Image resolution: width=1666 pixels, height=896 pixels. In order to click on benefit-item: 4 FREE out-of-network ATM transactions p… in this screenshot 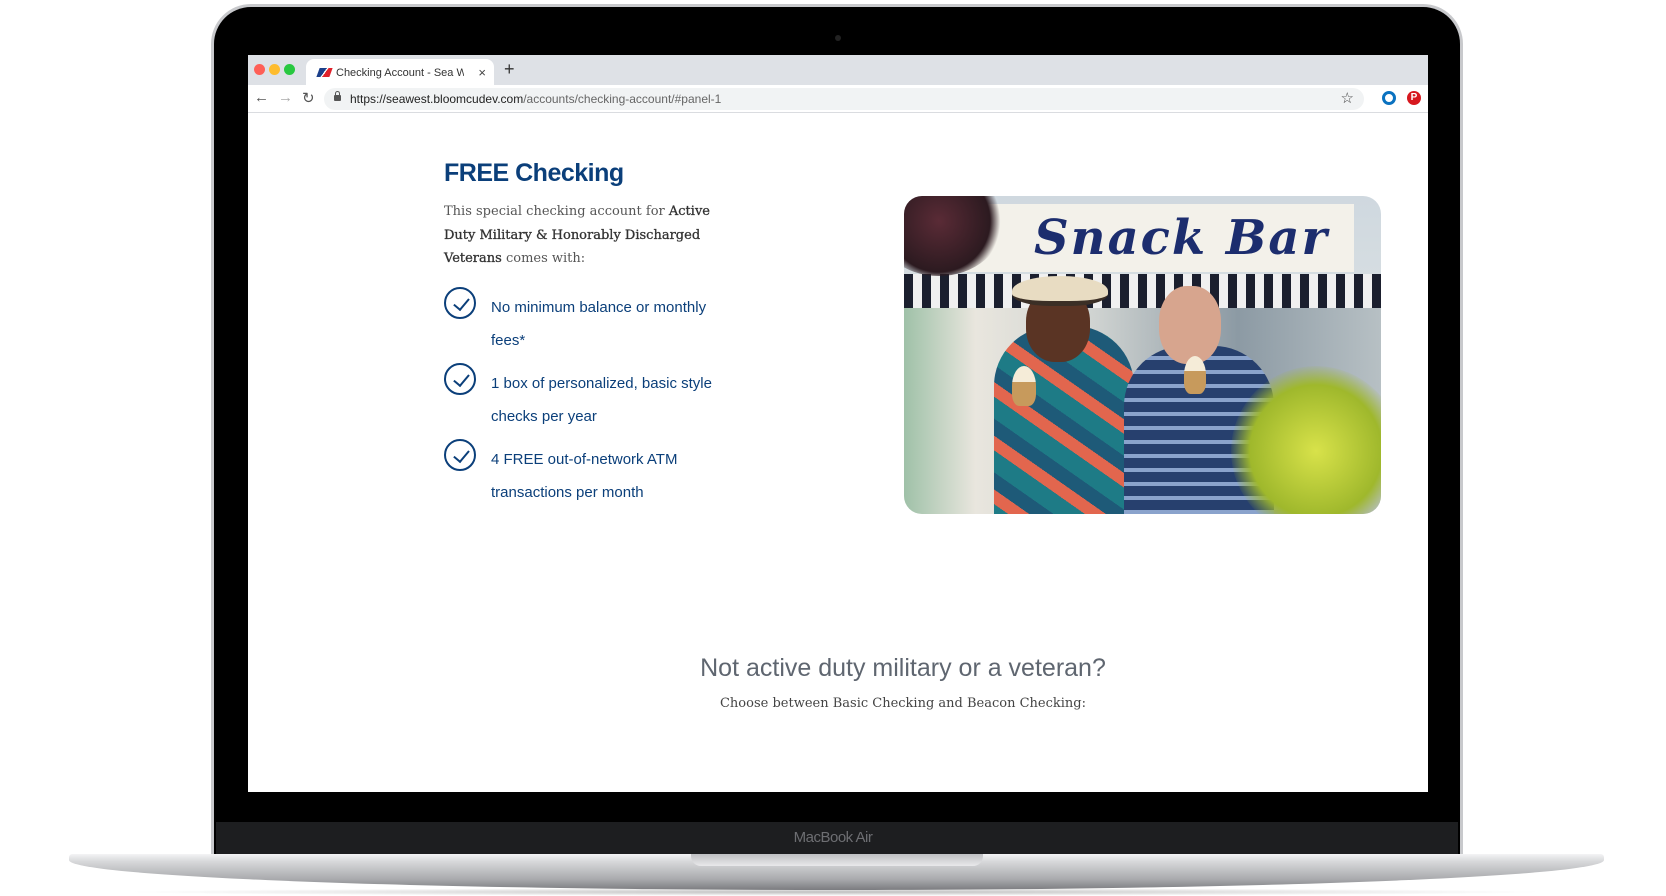, I will do `click(594, 474)`.